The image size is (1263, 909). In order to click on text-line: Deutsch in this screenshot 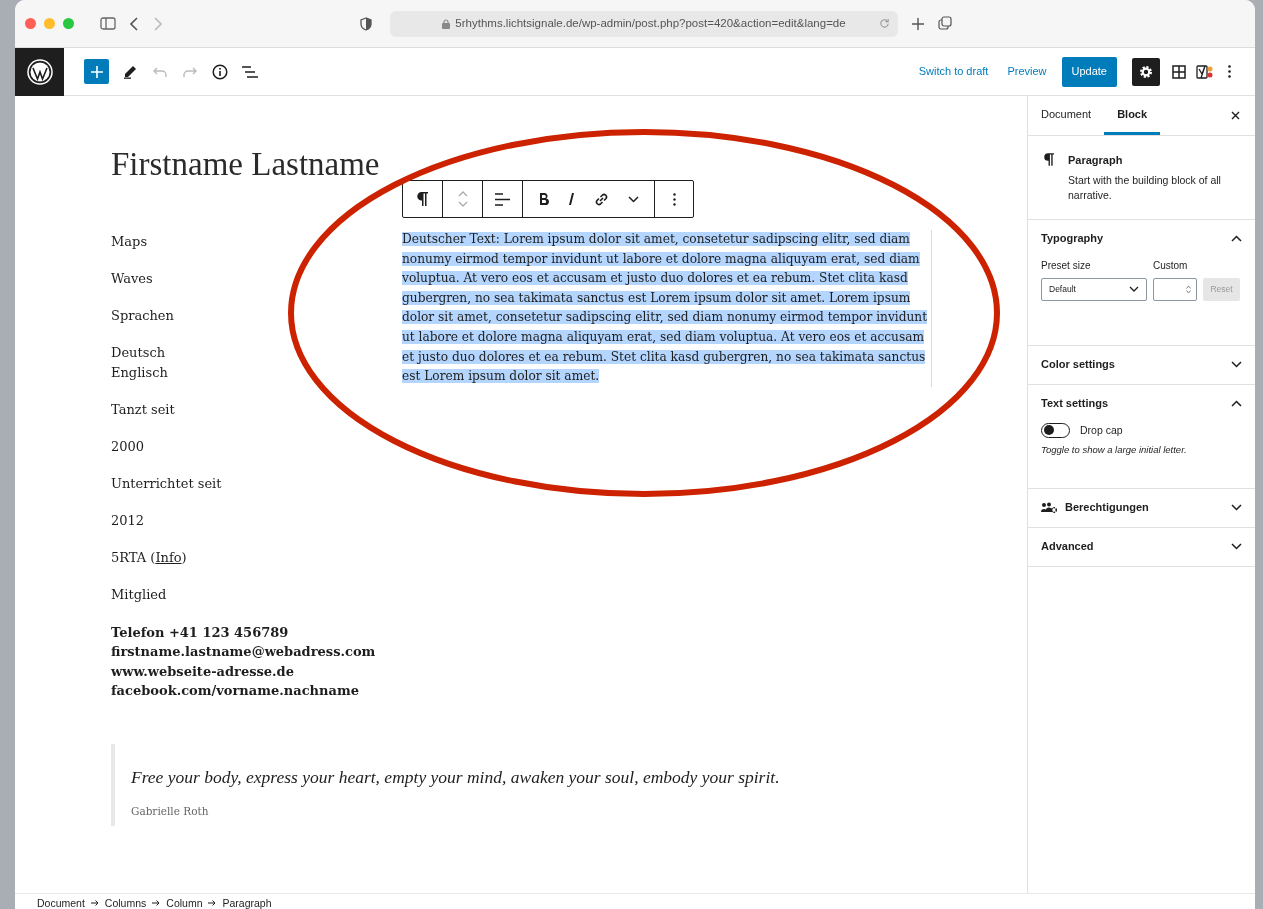, I will do `click(139, 353)`.